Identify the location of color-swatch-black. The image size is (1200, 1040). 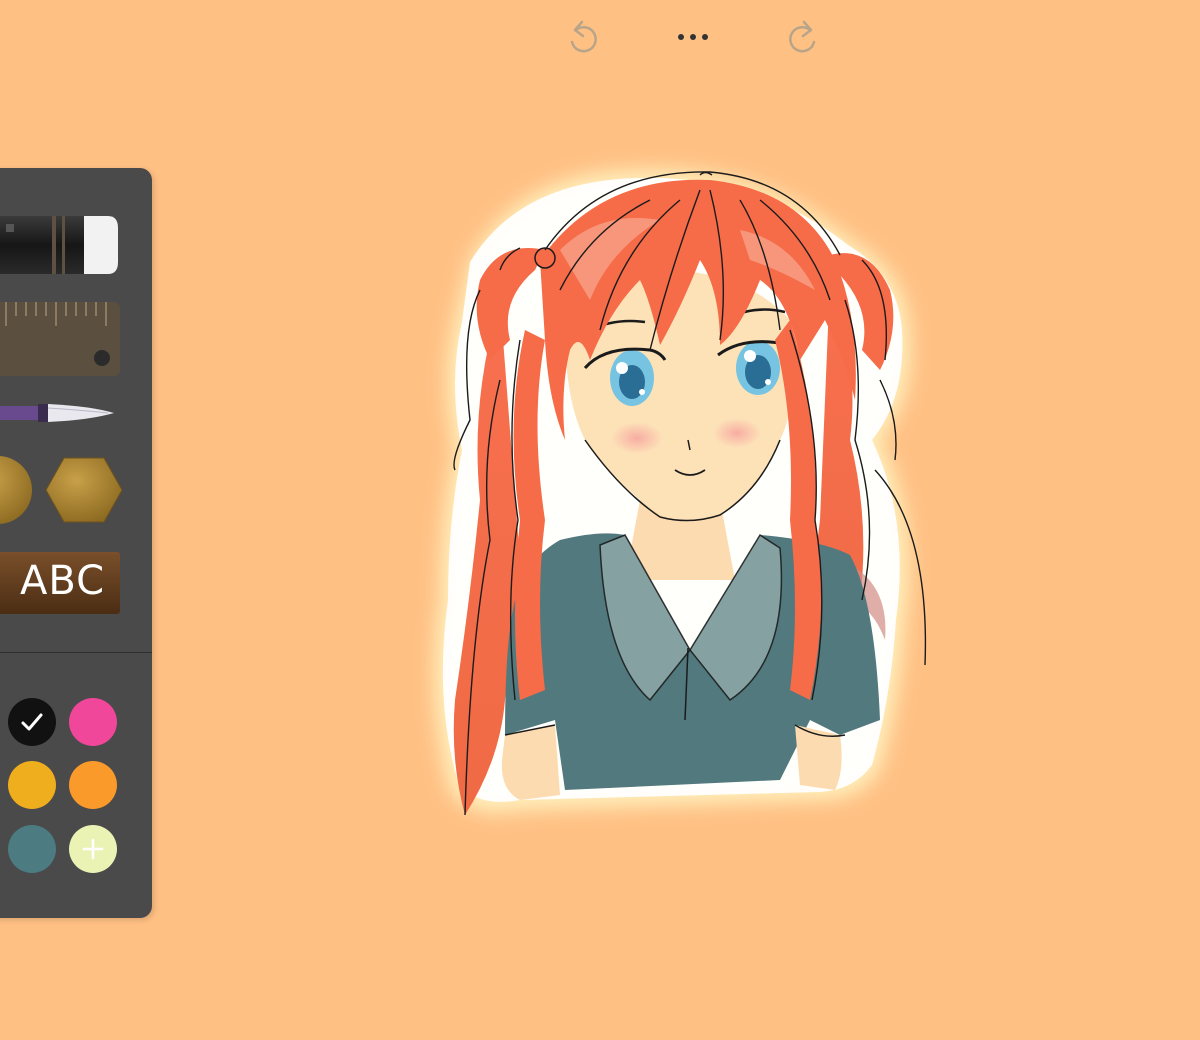
(32, 722).